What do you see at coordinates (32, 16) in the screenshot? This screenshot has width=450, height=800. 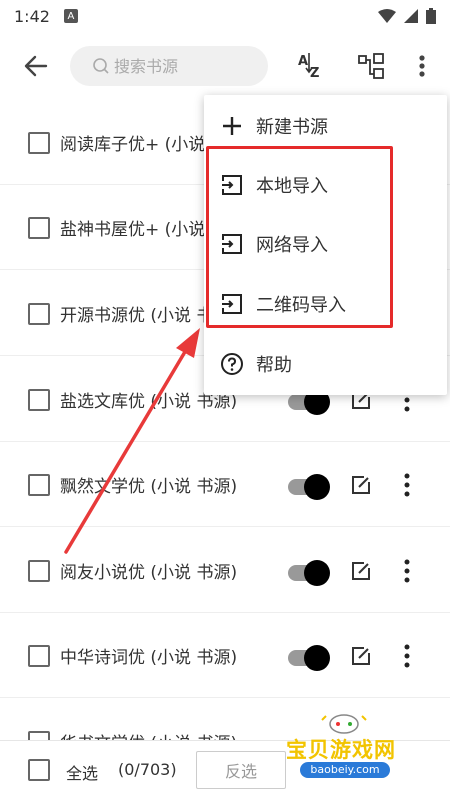 I see `status-time: 1:42` at bounding box center [32, 16].